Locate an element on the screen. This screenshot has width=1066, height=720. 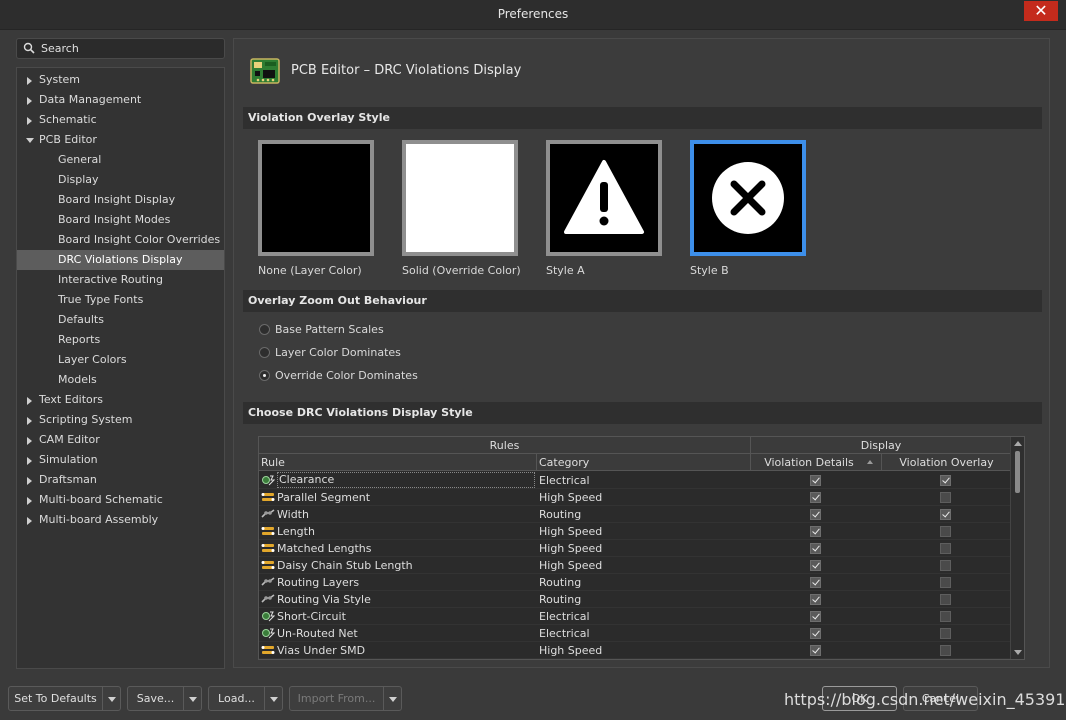
tree-item-multi-board-assembly: Multi-board Assembly is located at coordinates (120, 520).